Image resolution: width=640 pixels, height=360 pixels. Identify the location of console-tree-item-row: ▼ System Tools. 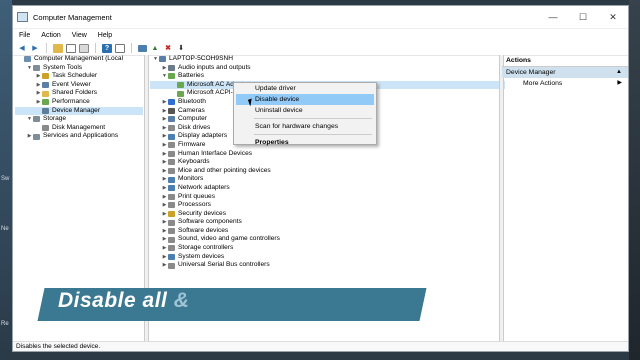
(79, 68).